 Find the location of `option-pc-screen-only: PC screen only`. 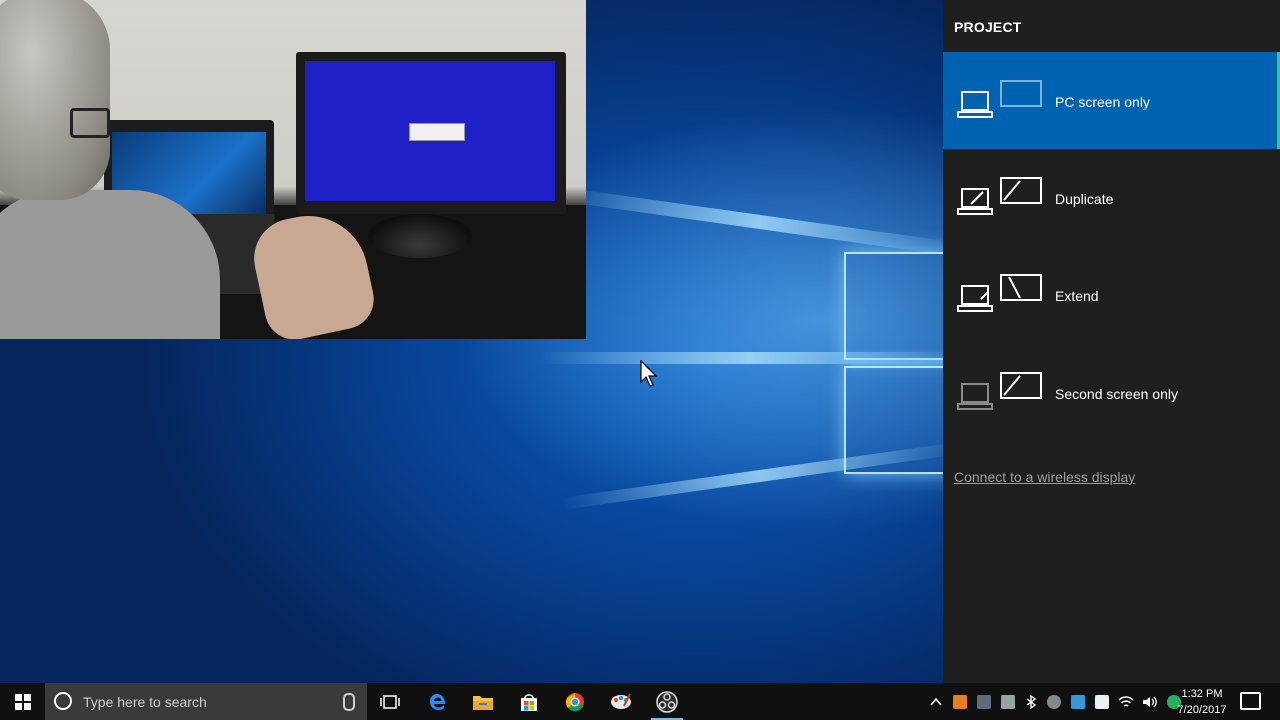

option-pc-screen-only: PC screen only is located at coordinates (1111, 100).